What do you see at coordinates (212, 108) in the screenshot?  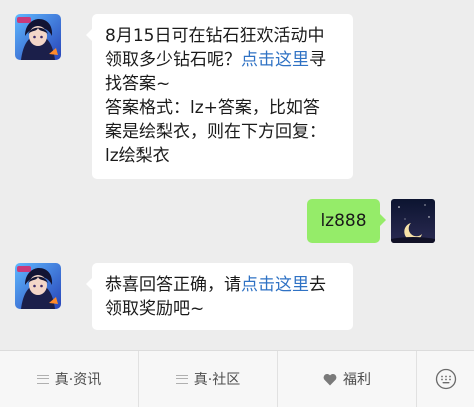 I see `message-line: 答案格式：lz+答案，比如答` at bounding box center [212, 108].